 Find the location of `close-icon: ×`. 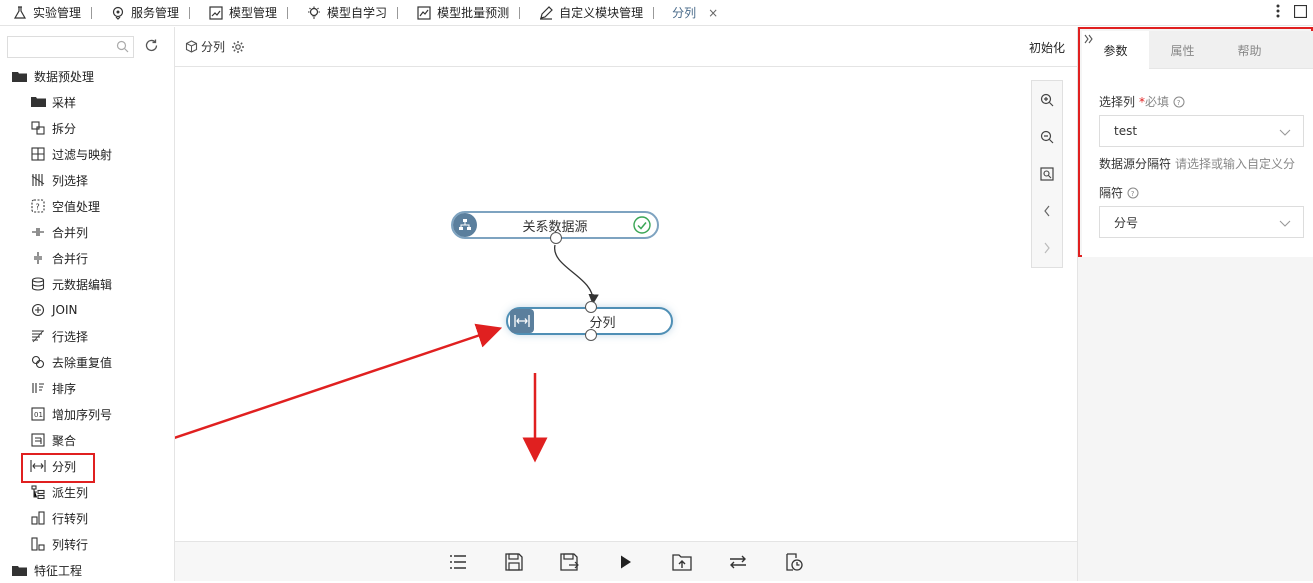

close-icon: × is located at coordinates (713, 13).